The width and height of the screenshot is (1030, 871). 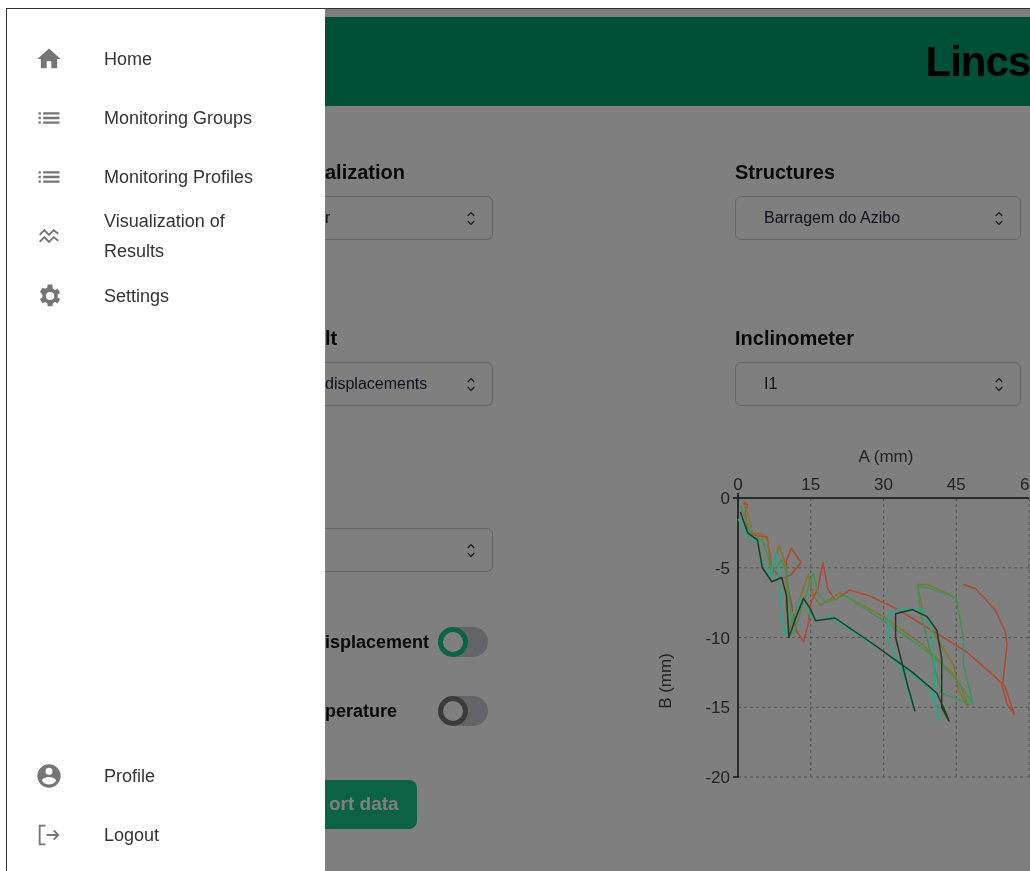 What do you see at coordinates (785, 172) in the screenshot?
I see `field-label: Structures` at bounding box center [785, 172].